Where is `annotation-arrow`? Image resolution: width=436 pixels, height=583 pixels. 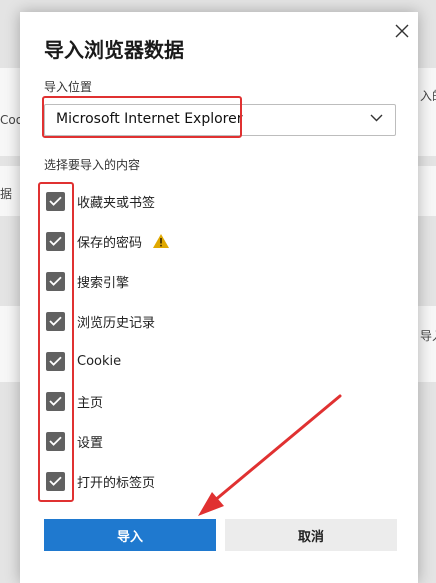
annotation-arrow is located at coordinates (270, 455).